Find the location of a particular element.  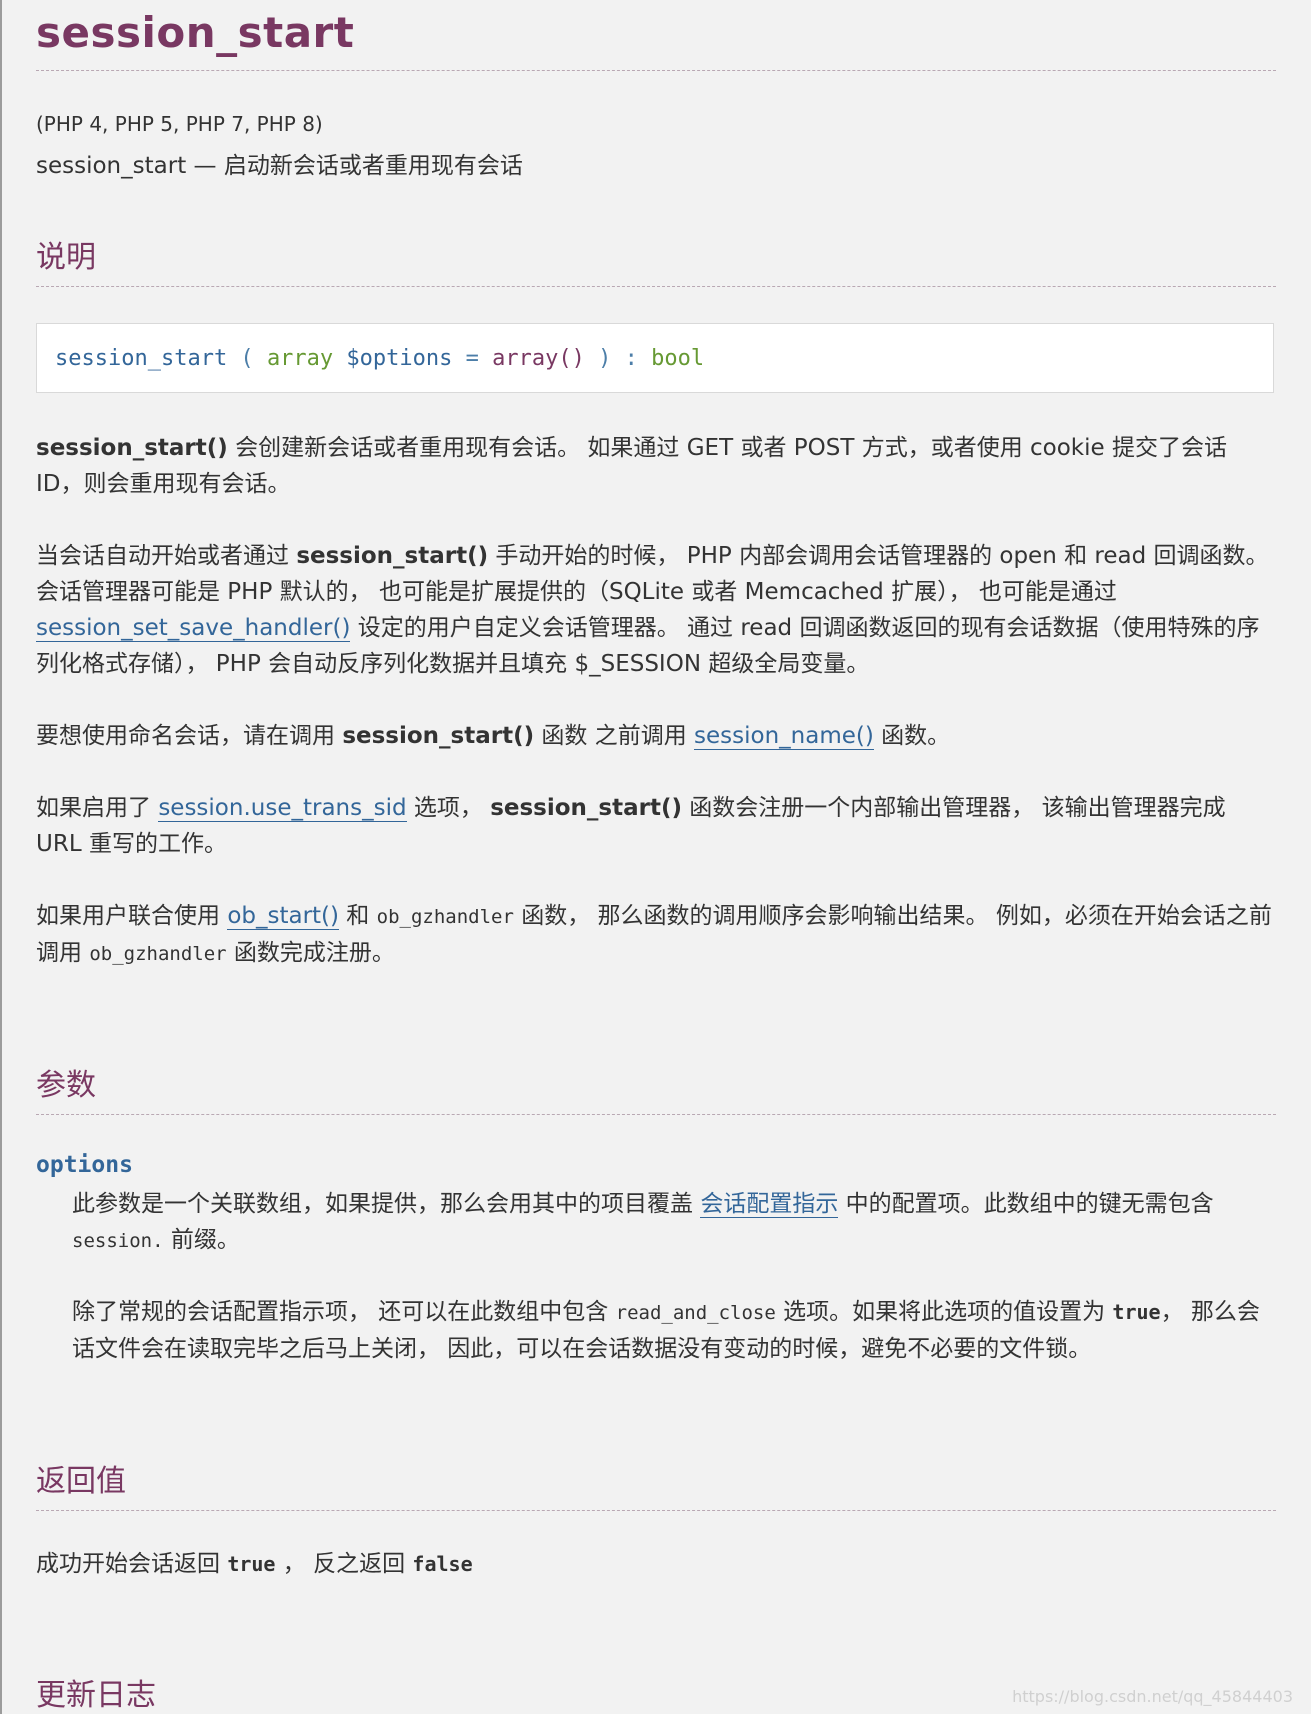

literal-code: read_and_close is located at coordinates (695, 1313).